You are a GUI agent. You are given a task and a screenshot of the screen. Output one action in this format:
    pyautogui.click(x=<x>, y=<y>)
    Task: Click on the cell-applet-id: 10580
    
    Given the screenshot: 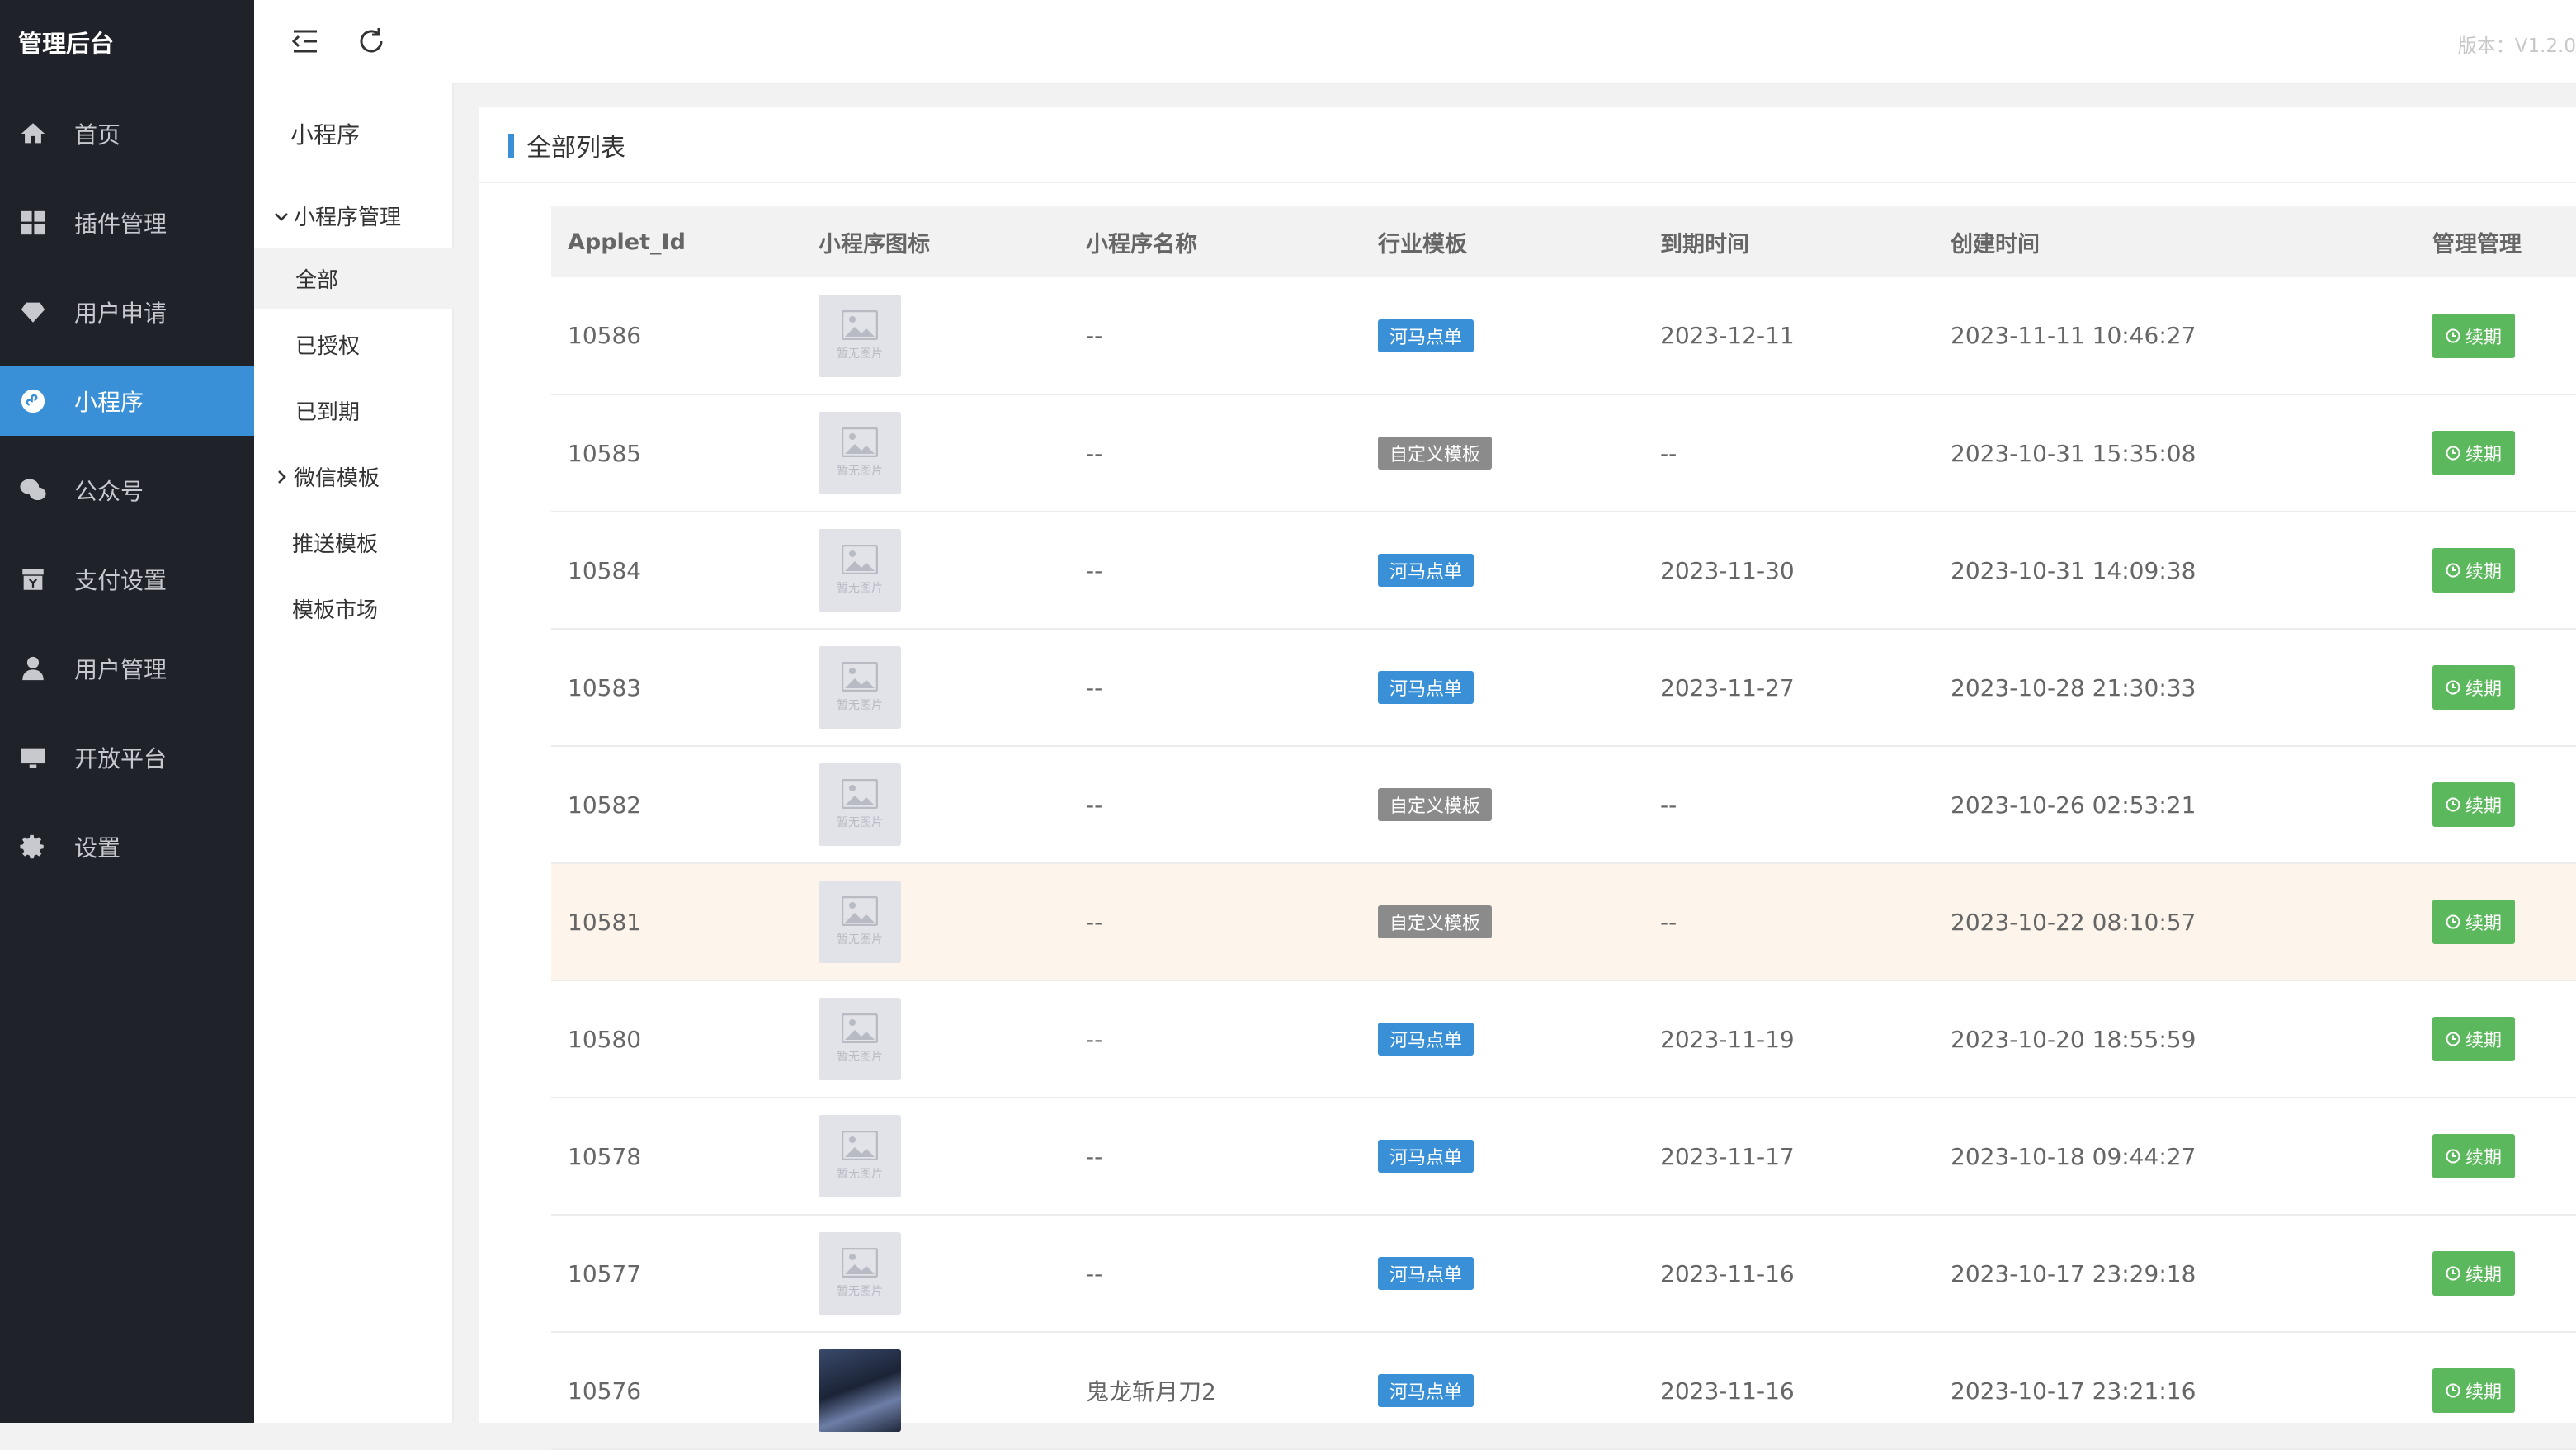 What is the action you would take?
    pyautogui.click(x=605, y=1039)
    